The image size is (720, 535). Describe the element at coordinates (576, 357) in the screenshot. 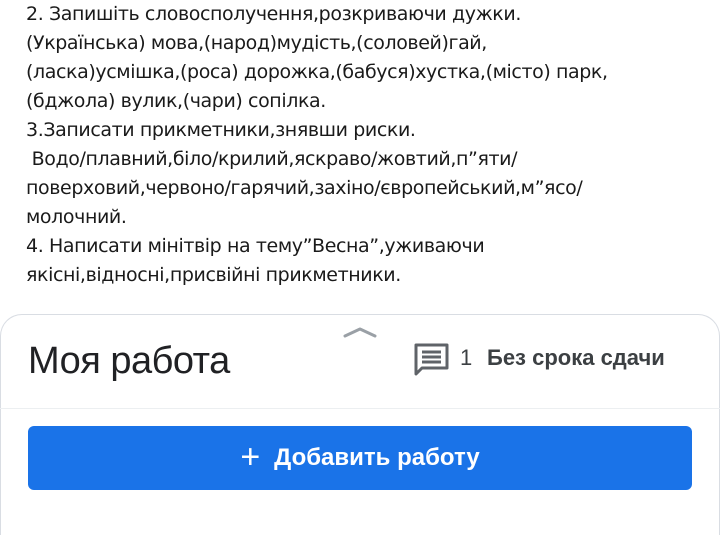

I see `due-date-status: Без срока сдачи` at that location.